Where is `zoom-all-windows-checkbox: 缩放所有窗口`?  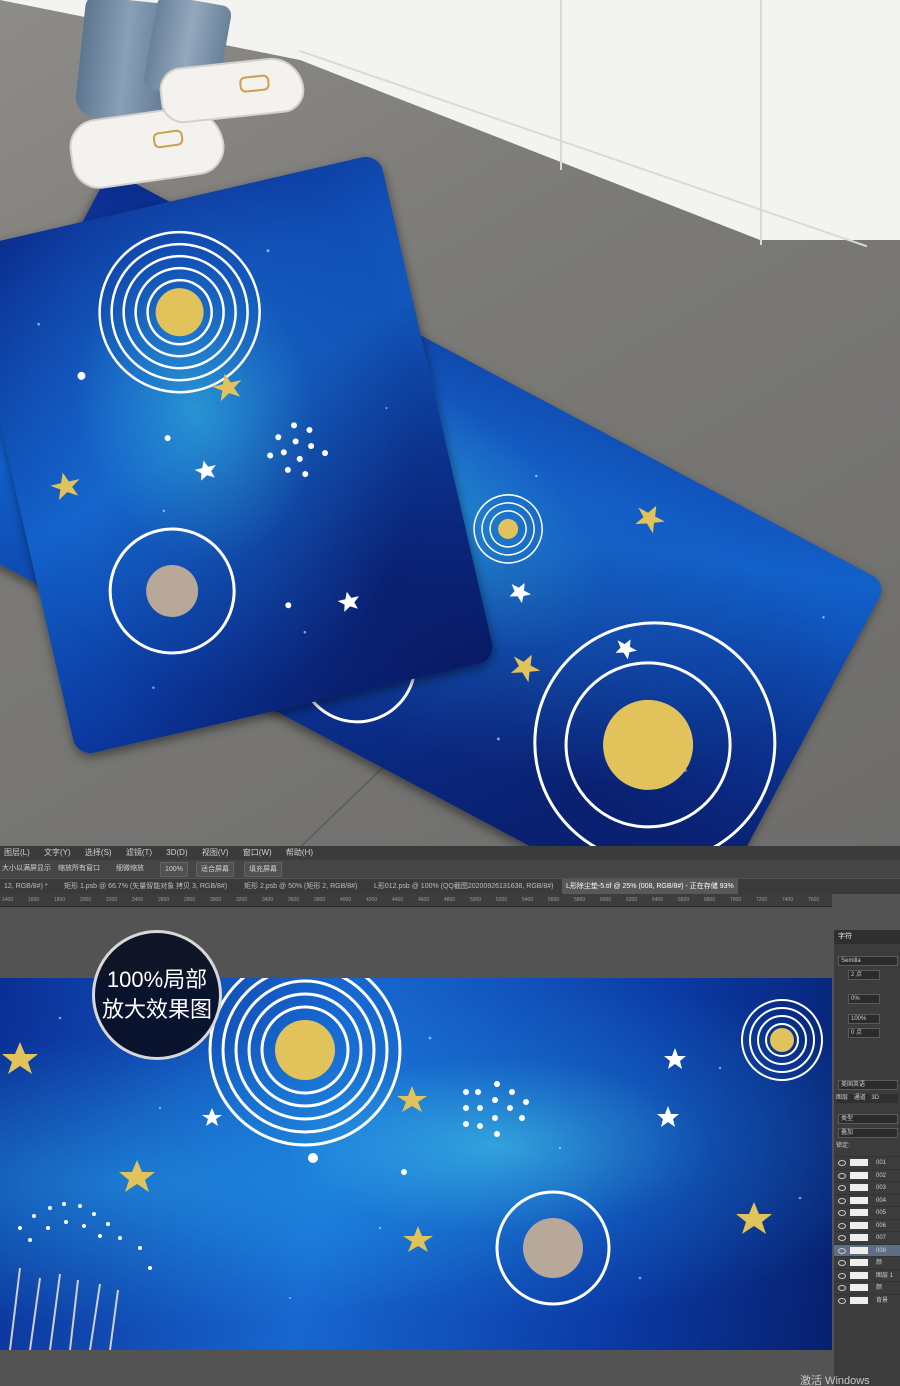 zoom-all-windows-checkbox: 缩放所有窗口 is located at coordinates (79, 869).